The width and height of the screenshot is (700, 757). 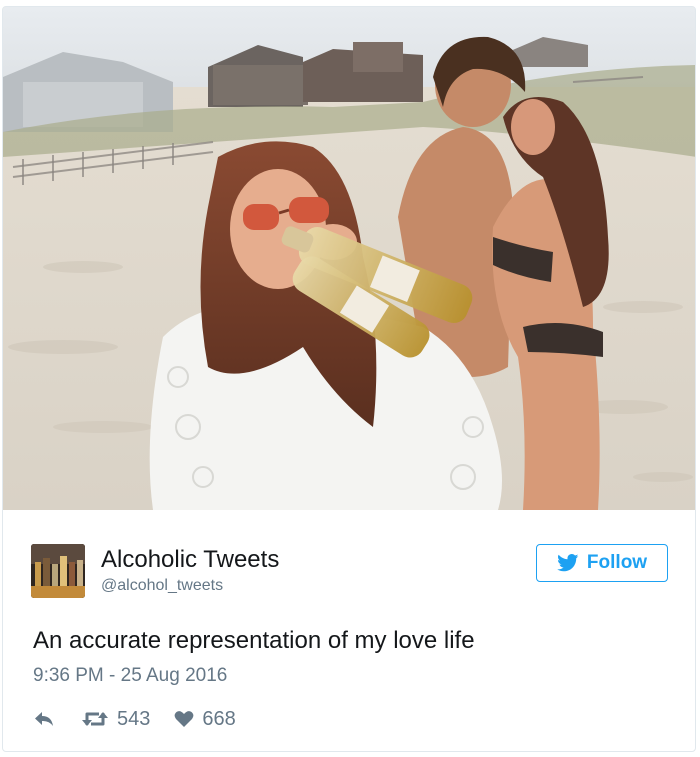 What do you see at coordinates (349, 565) in the screenshot?
I see `tweet-header: Alcoholic Tweets @alcohol_tweets Follow` at bounding box center [349, 565].